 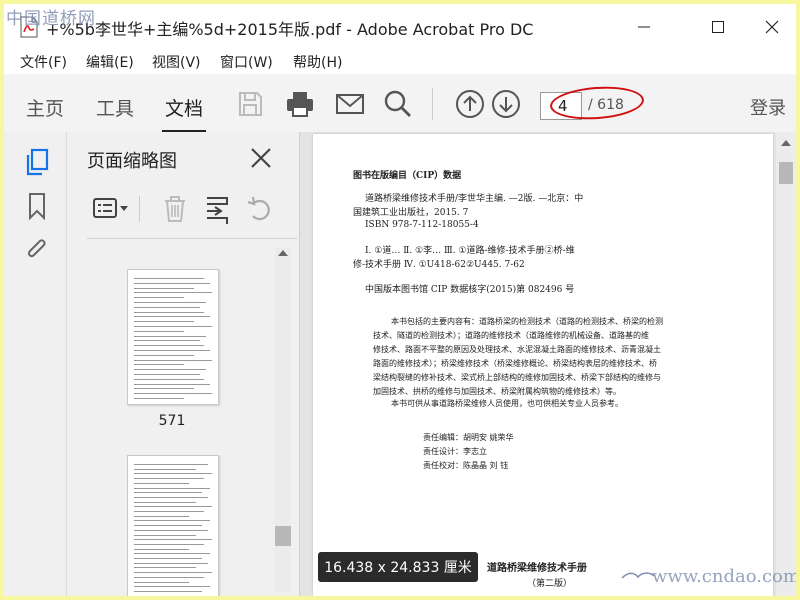 I want to click on watermark-bird-icon, so click(x=638, y=575).